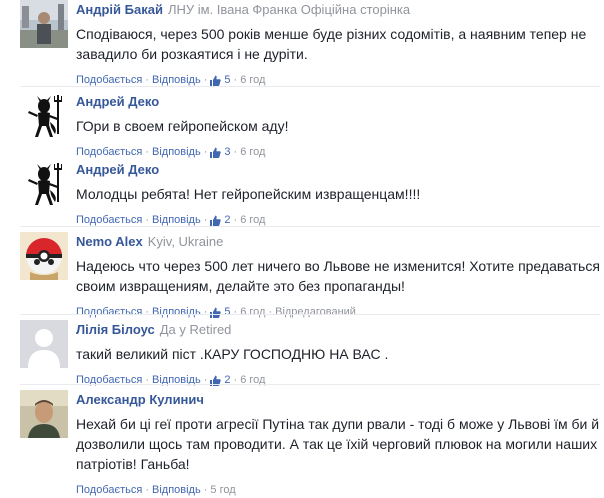 This screenshot has width=604, height=498. What do you see at coordinates (186, 241) in the screenshot?
I see `comment-affiliation: Kyiv, Ukraine` at bounding box center [186, 241].